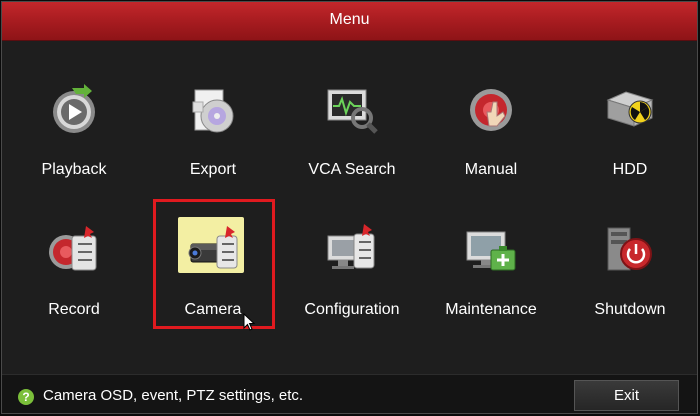  What do you see at coordinates (213, 169) in the screenshot?
I see `menu-item-label: Export` at bounding box center [213, 169].